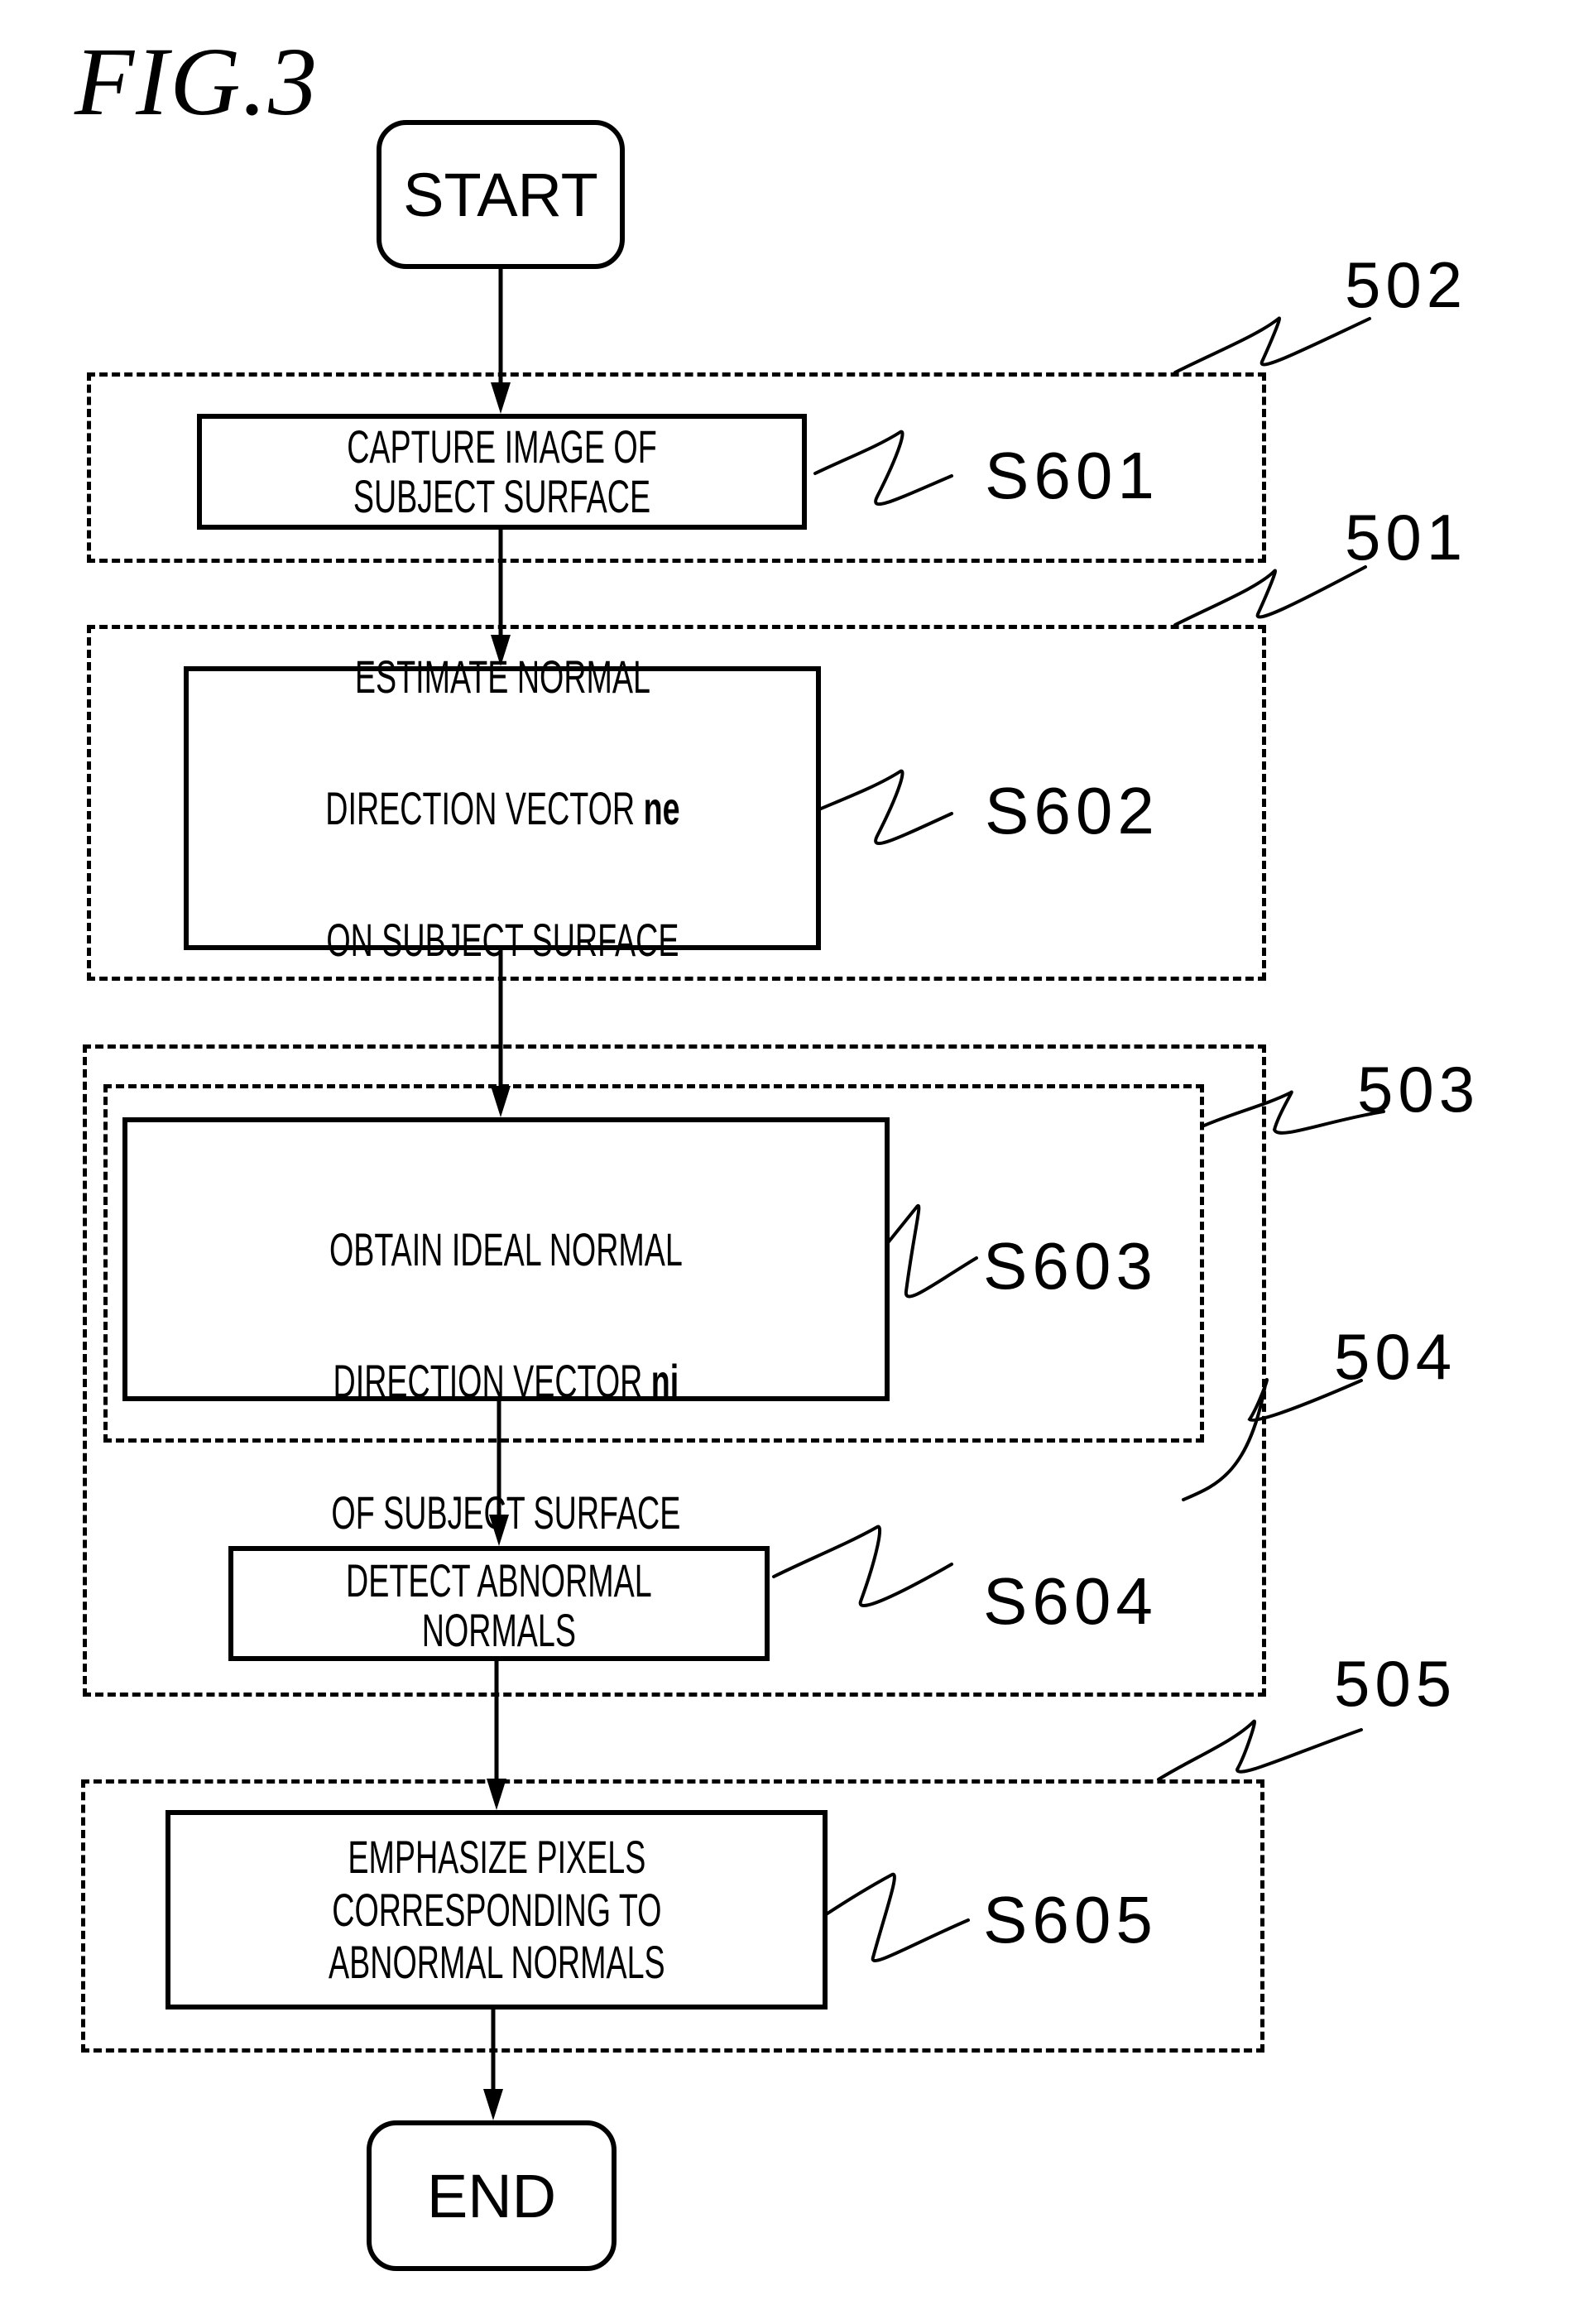  I want to click on end-terminal: END, so click(492, 2195).